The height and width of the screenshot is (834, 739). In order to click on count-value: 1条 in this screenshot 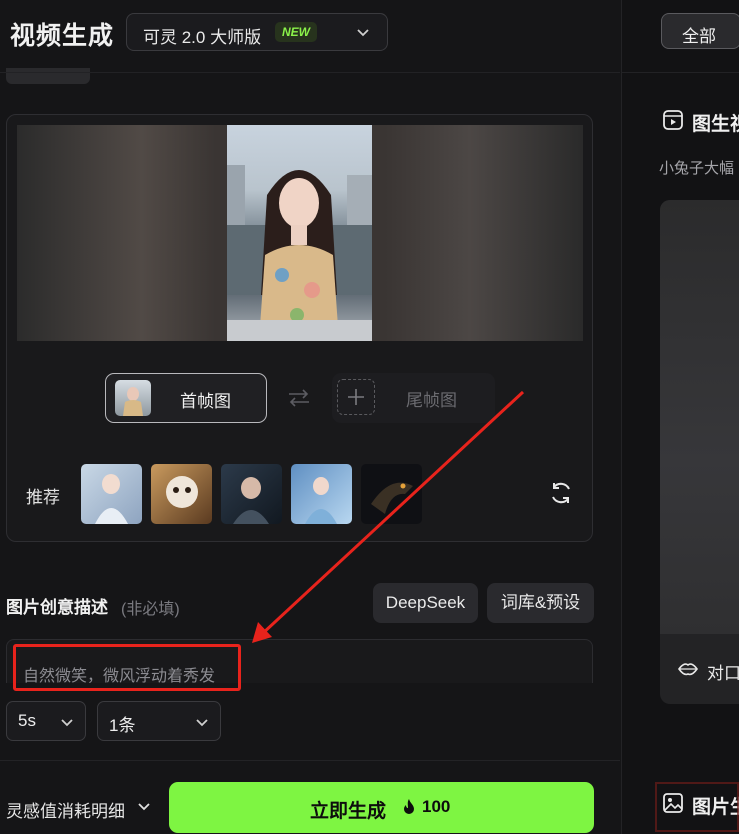, I will do `click(122, 725)`.